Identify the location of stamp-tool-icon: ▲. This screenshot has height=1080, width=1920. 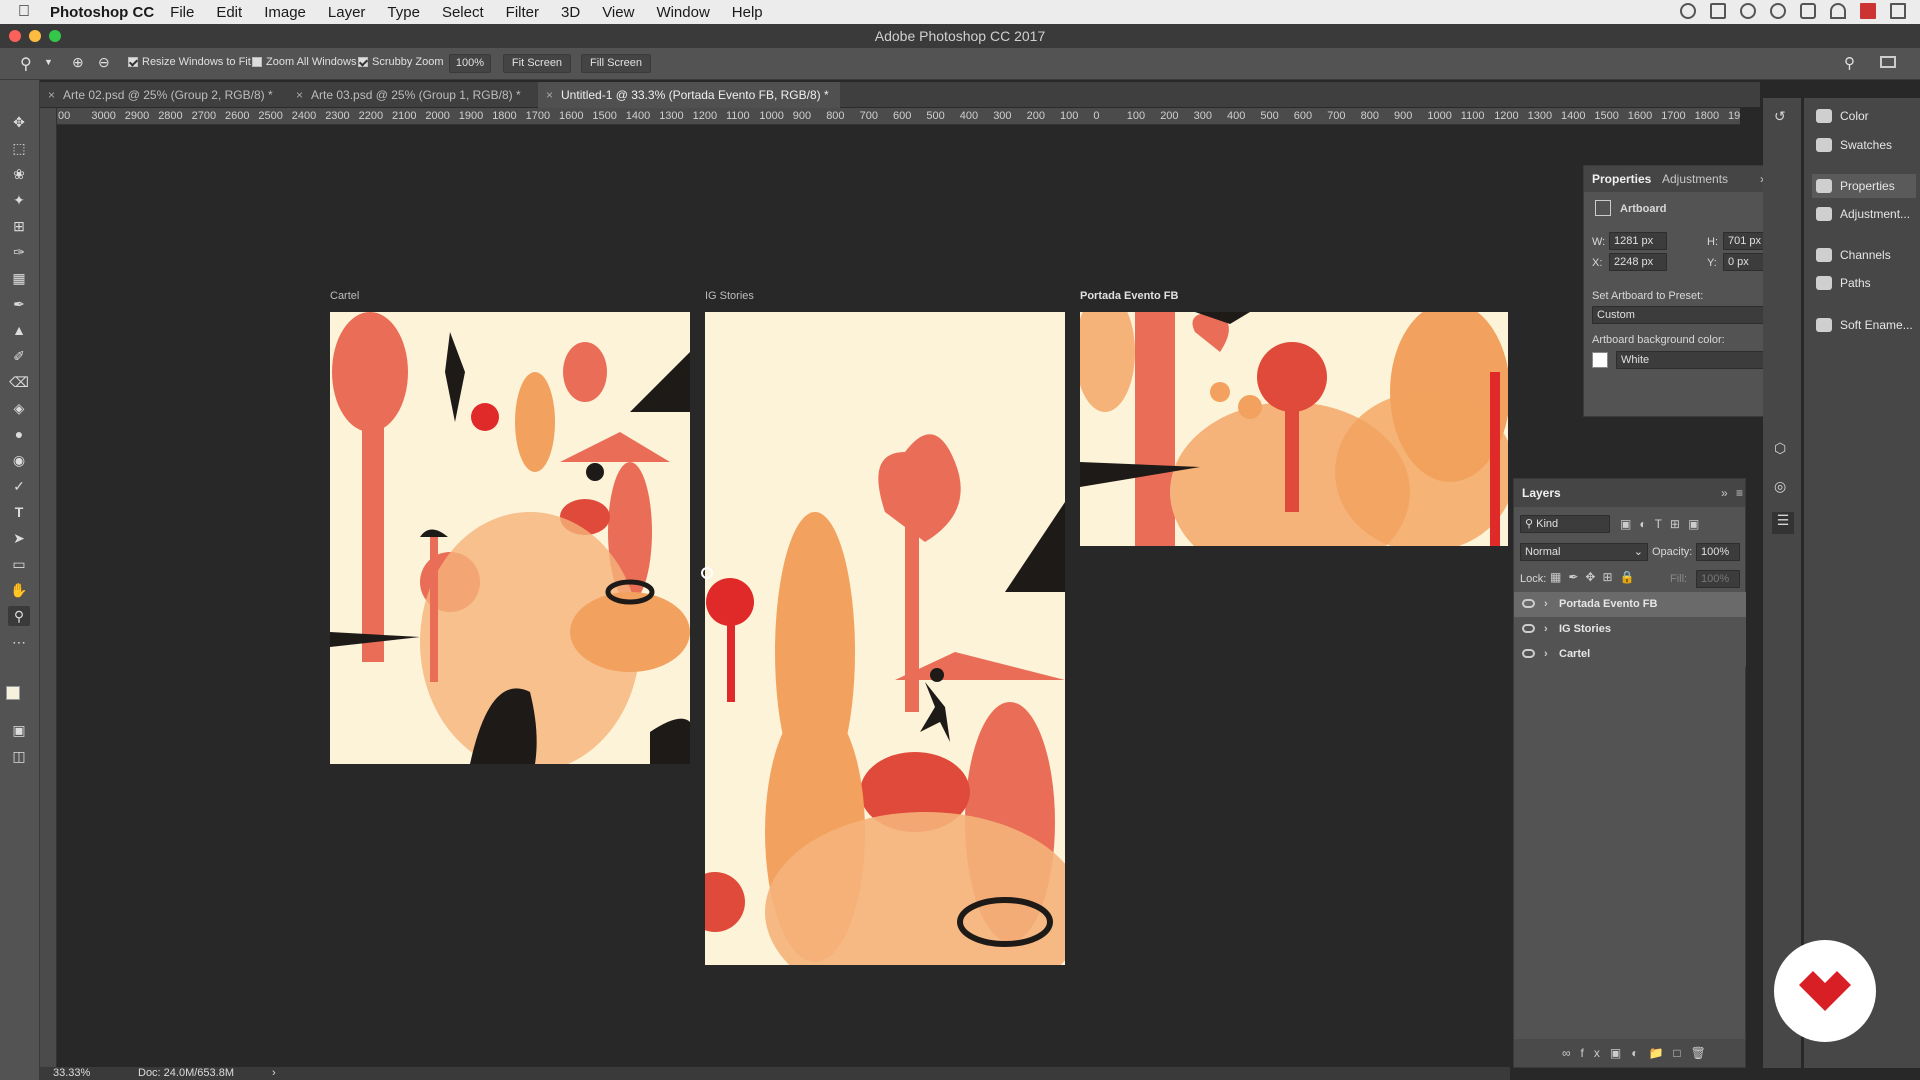
(19, 330).